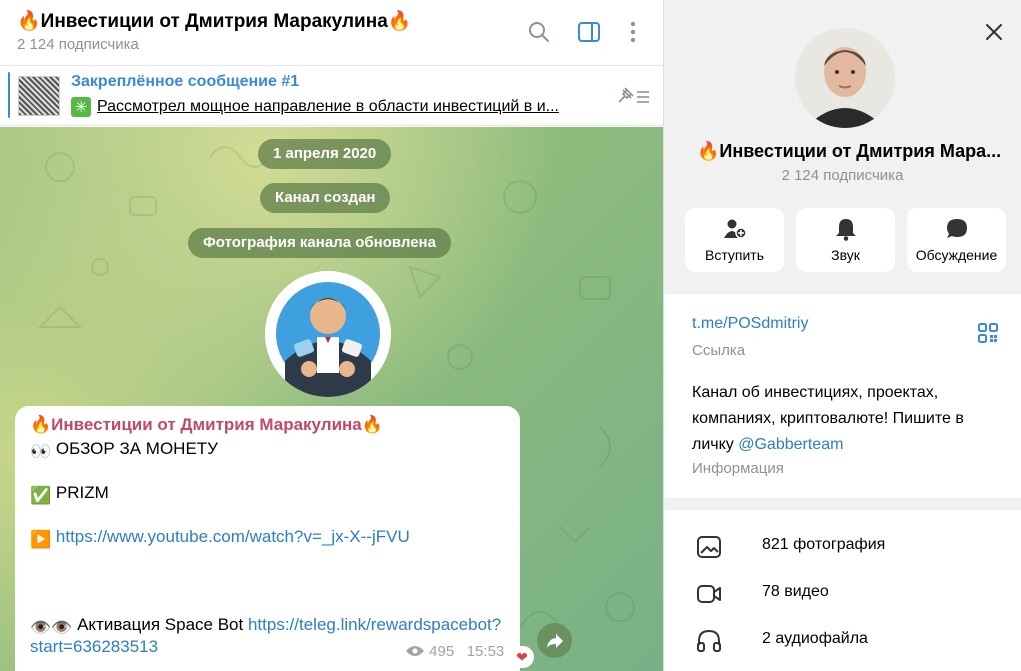 The image size is (1021, 671). What do you see at coordinates (522, 657) in the screenshot?
I see `heart-reaction: ❤` at bounding box center [522, 657].